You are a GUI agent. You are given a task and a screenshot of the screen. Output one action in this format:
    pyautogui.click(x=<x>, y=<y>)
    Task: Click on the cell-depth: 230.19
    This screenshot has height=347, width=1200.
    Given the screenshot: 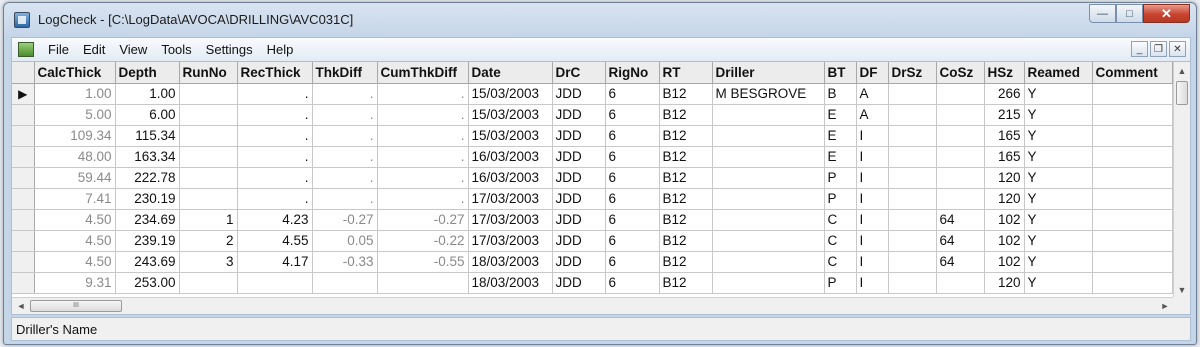 What is the action you would take?
    pyautogui.click(x=147, y=199)
    